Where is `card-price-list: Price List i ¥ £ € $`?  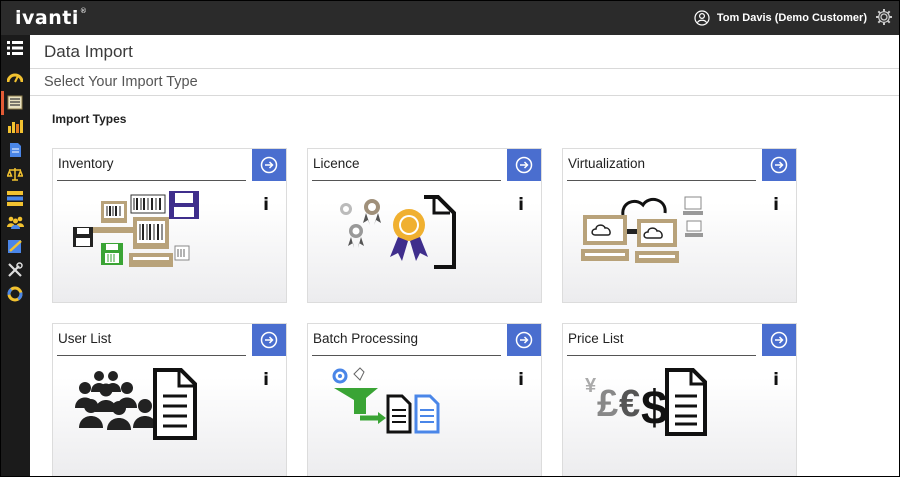 card-price-list: Price List i ¥ £ € $ is located at coordinates (679, 399).